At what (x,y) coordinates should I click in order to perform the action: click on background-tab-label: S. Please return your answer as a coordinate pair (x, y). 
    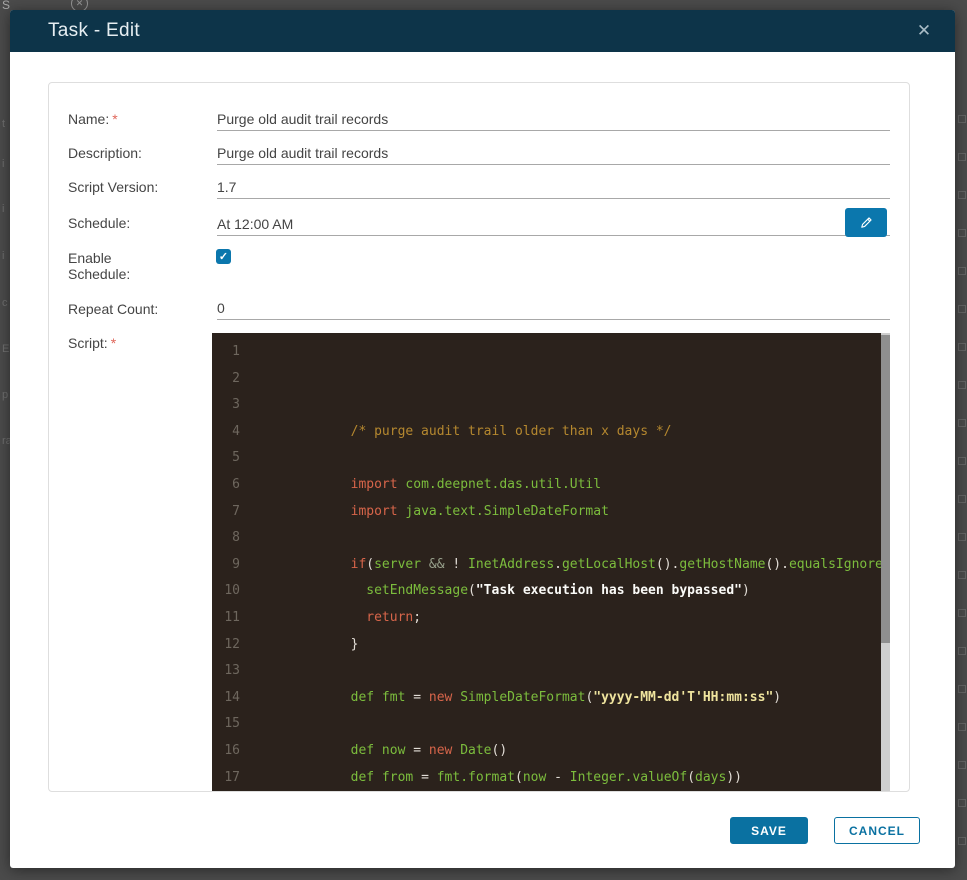
    Looking at the image, I should click on (6, 6).